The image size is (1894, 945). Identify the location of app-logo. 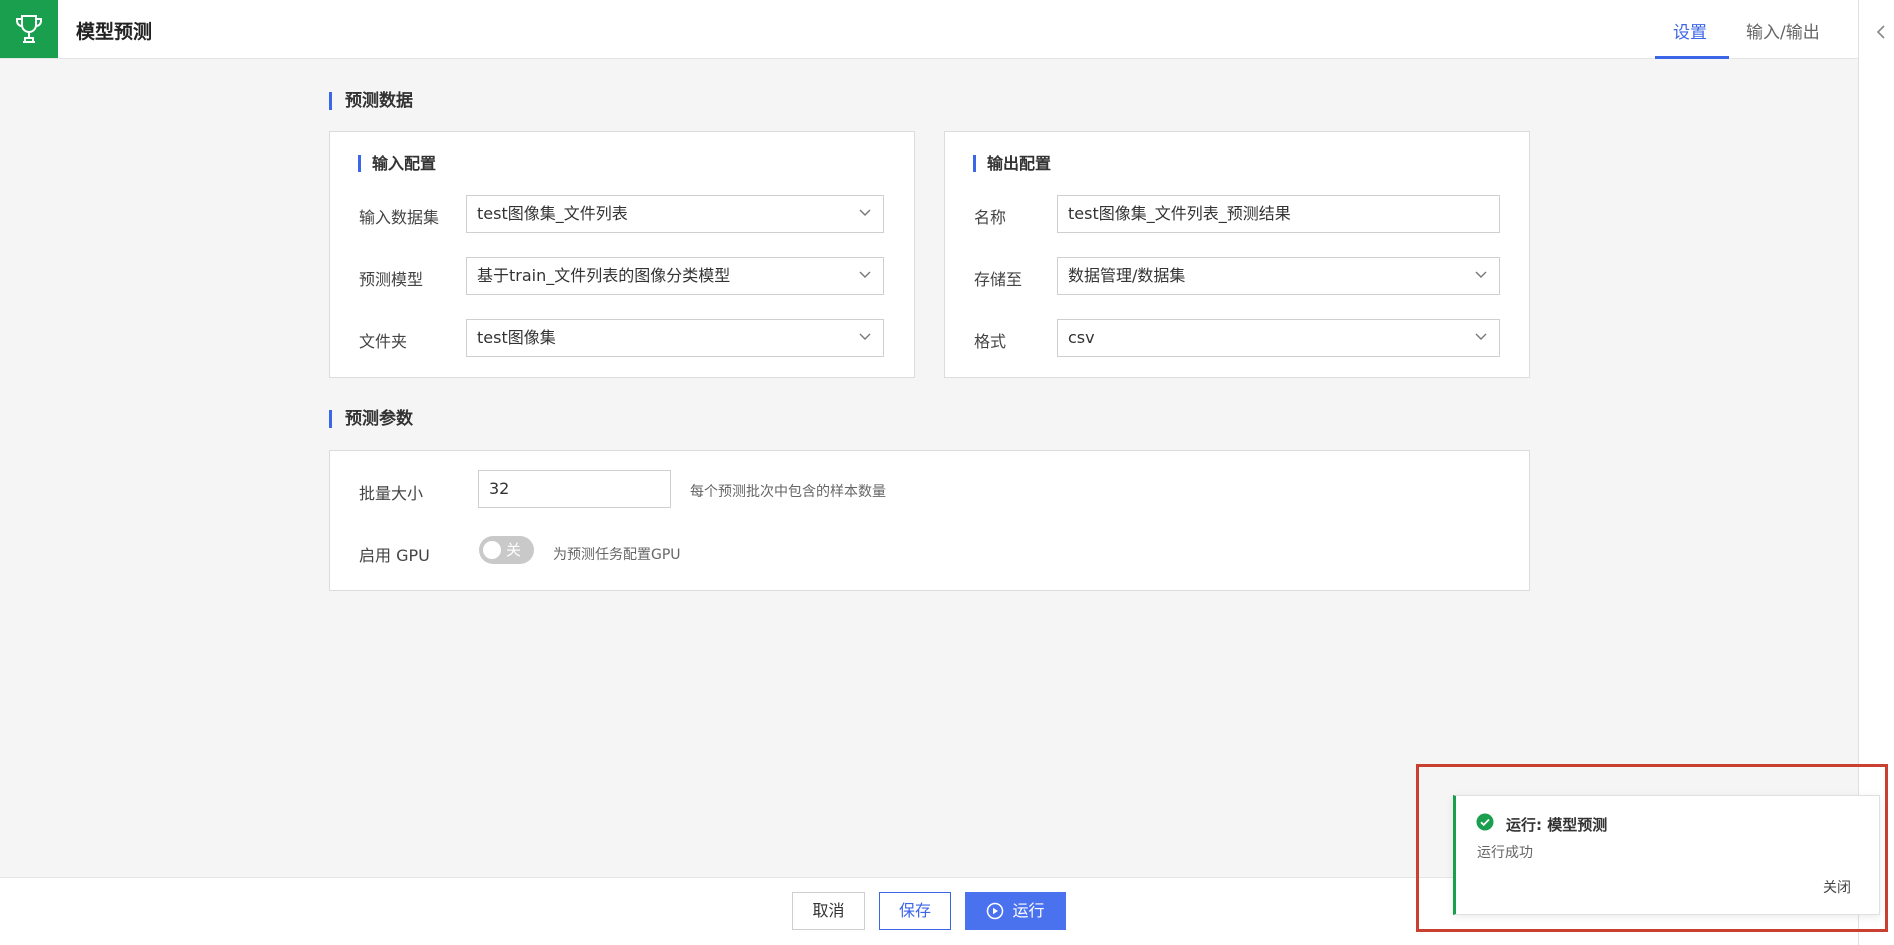
(29, 29).